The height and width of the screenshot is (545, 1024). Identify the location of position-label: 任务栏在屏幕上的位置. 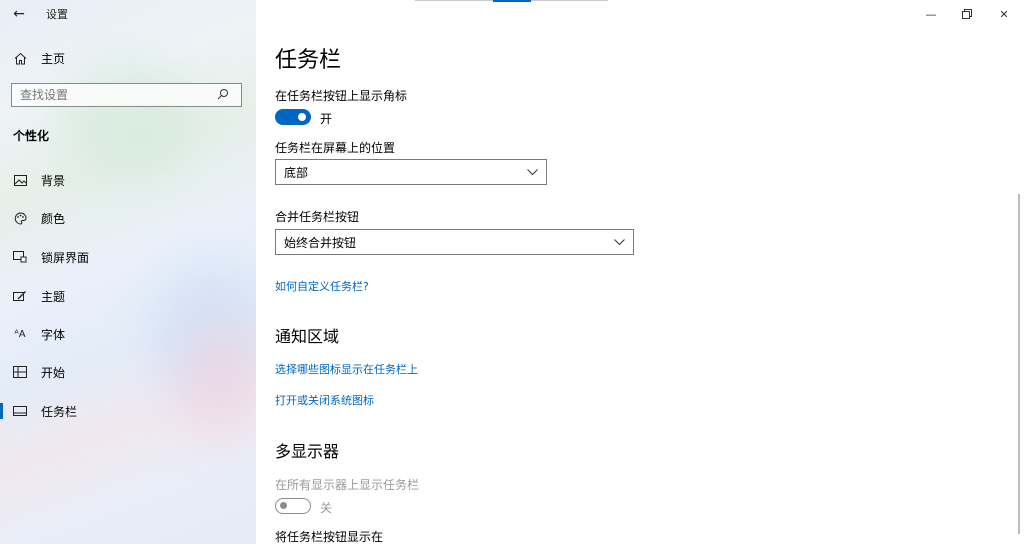
(335, 148).